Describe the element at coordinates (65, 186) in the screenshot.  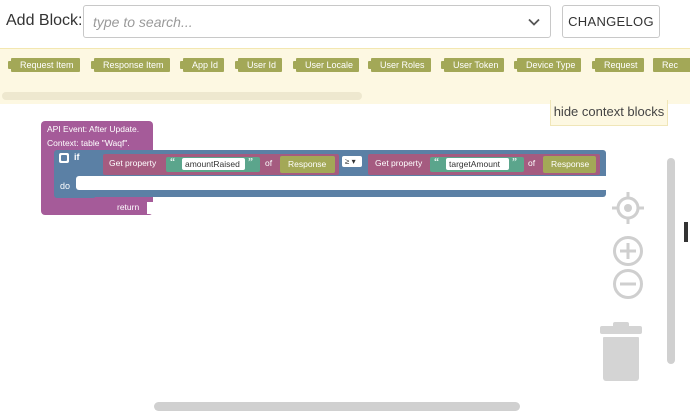
I see `do-label: do` at that location.